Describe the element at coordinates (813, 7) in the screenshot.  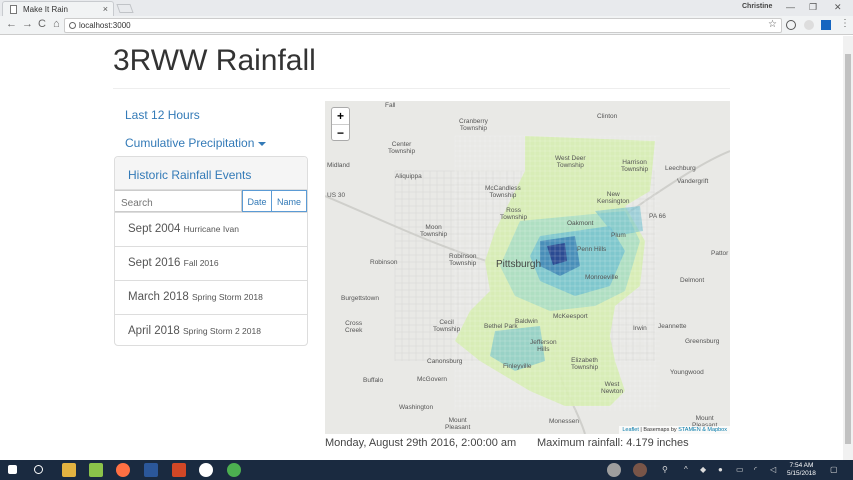
I see `maximize-icon: ❐` at that location.